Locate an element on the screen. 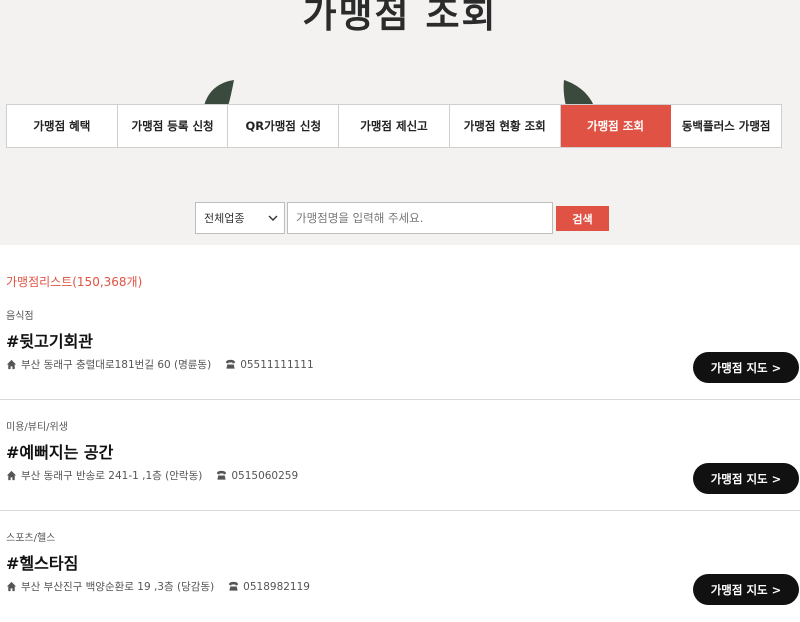 This screenshot has width=800, height=622. store-info: 부산 동래구 충렬대로181번길 60 (명륜동) 05511111111 is located at coordinates (160, 364).